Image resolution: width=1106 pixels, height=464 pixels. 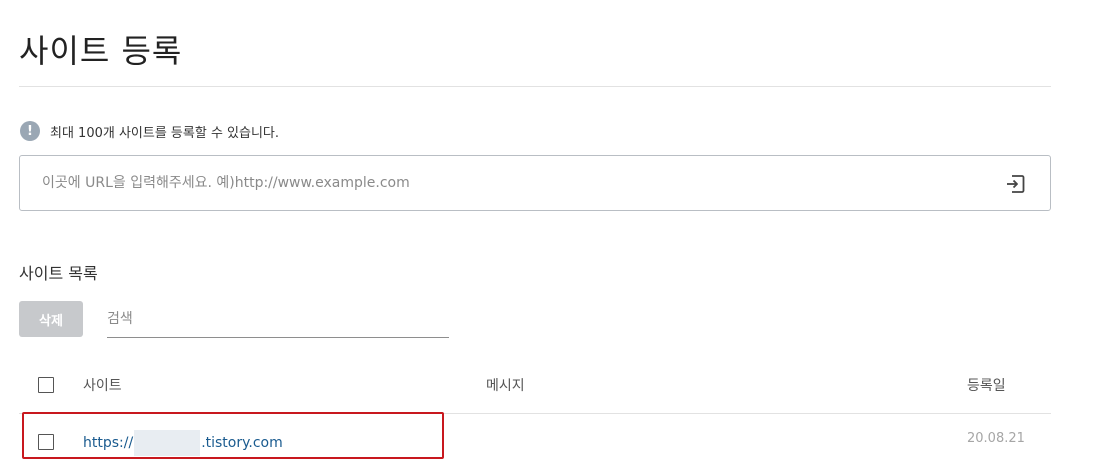 What do you see at coordinates (996, 438) in the screenshot?
I see `registration-date: 20.08.21` at bounding box center [996, 438].